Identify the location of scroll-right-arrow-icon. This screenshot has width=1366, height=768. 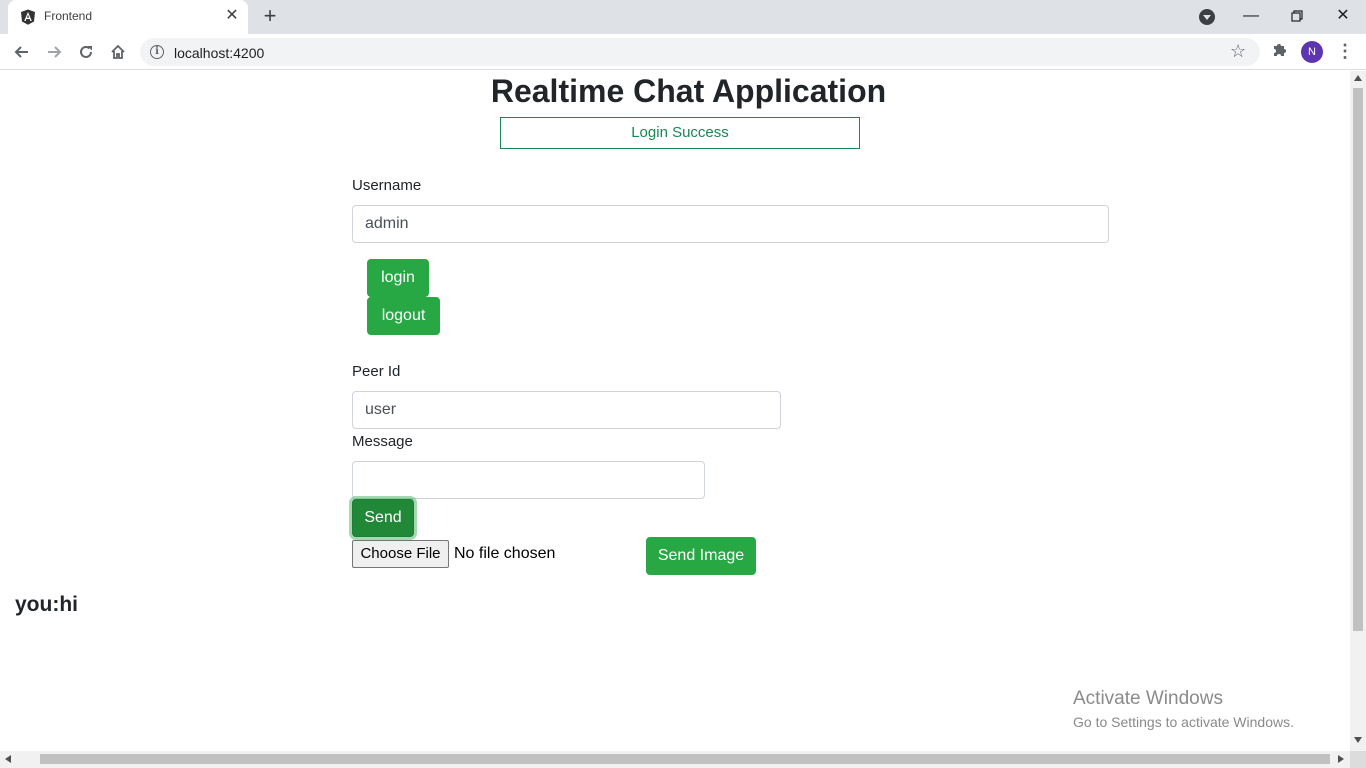
(1341, 759).